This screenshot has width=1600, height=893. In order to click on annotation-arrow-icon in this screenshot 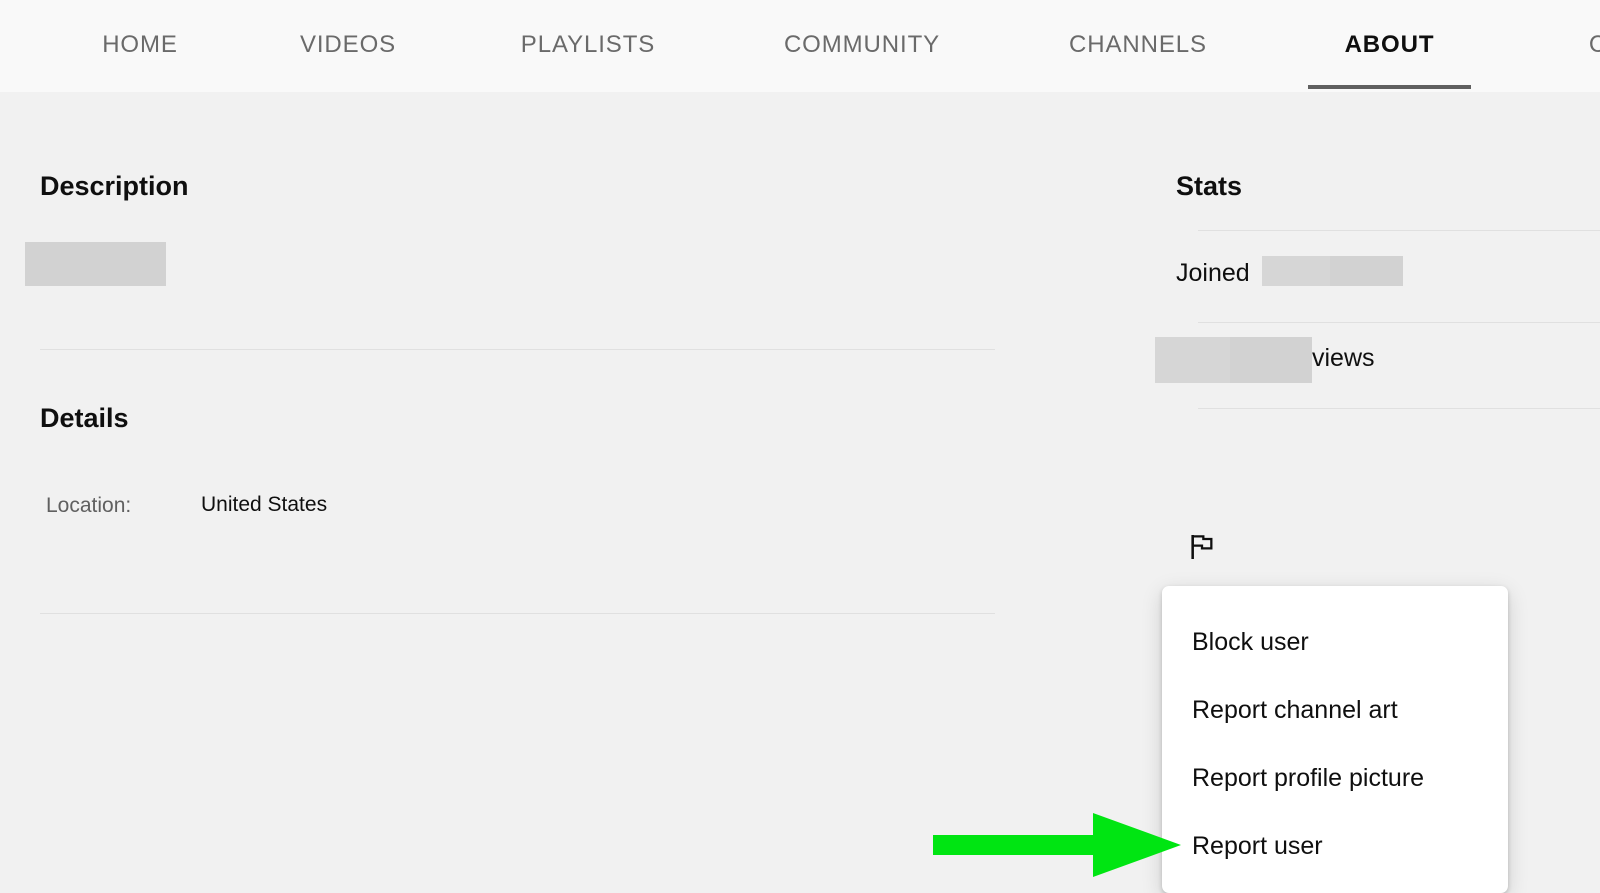, I will do `click(1057, 845)`.